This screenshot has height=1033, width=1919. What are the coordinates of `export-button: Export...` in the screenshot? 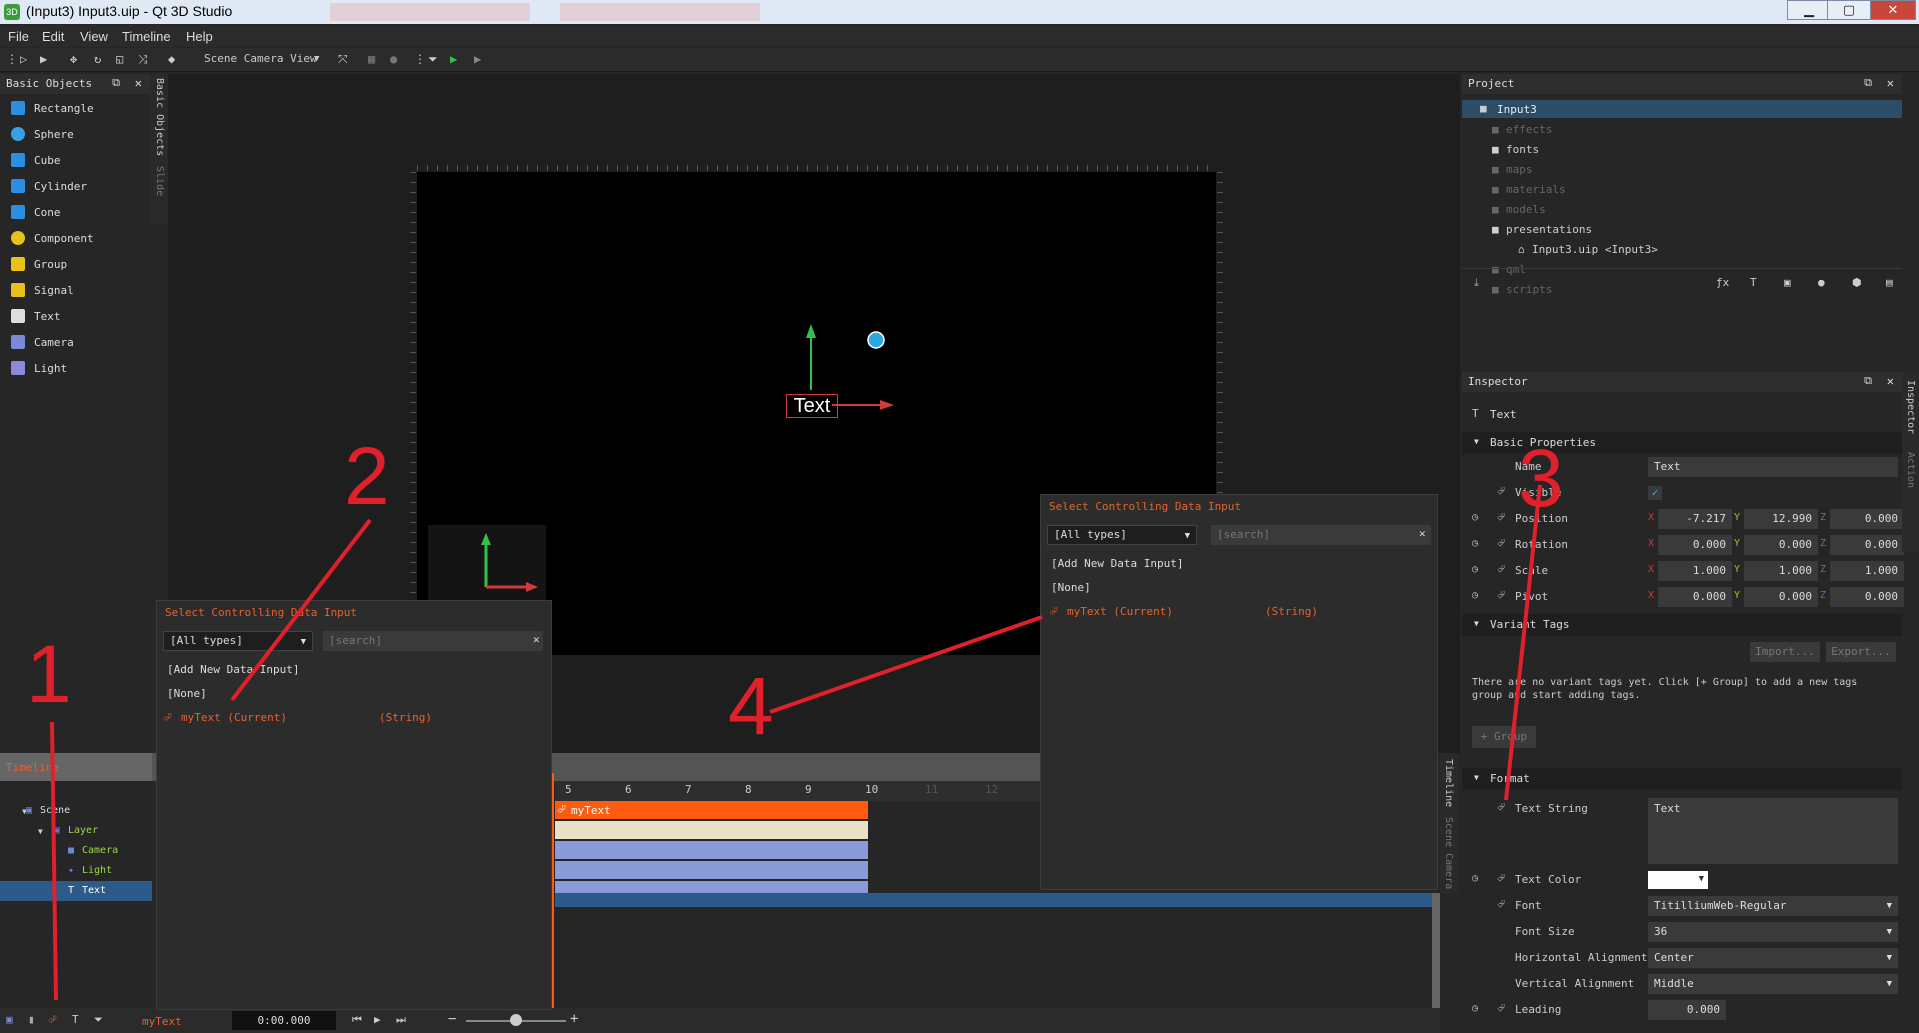 It's located at (1861, 652).